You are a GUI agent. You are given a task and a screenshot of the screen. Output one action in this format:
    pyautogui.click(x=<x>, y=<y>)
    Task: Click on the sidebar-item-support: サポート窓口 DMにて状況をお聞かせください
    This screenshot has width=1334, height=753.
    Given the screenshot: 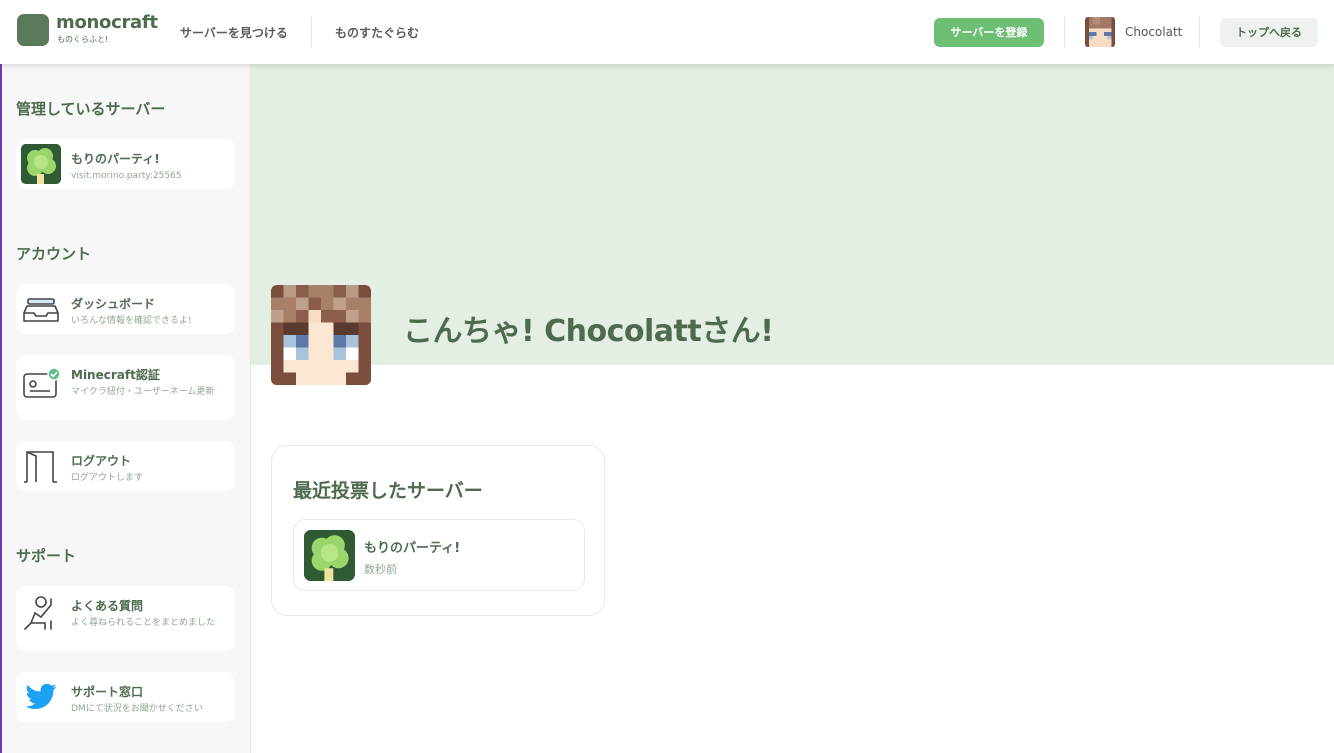 What is the action you would take?
    pyautogui.click(x=125, y=697)
    